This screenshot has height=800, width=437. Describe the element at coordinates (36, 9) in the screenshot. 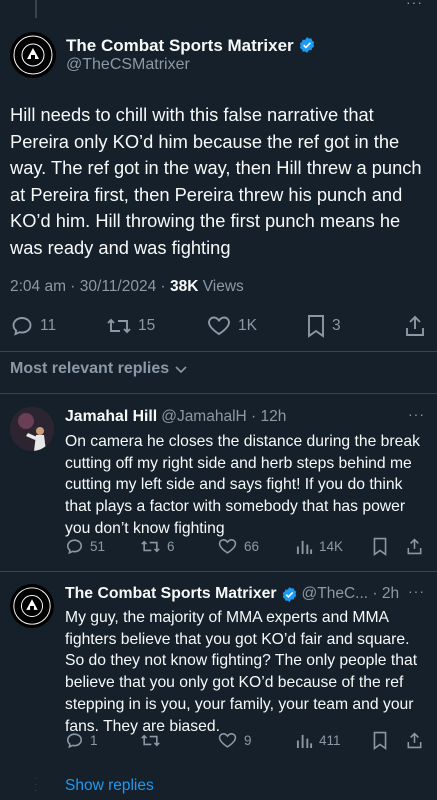

I see `thread-connector` at that location.